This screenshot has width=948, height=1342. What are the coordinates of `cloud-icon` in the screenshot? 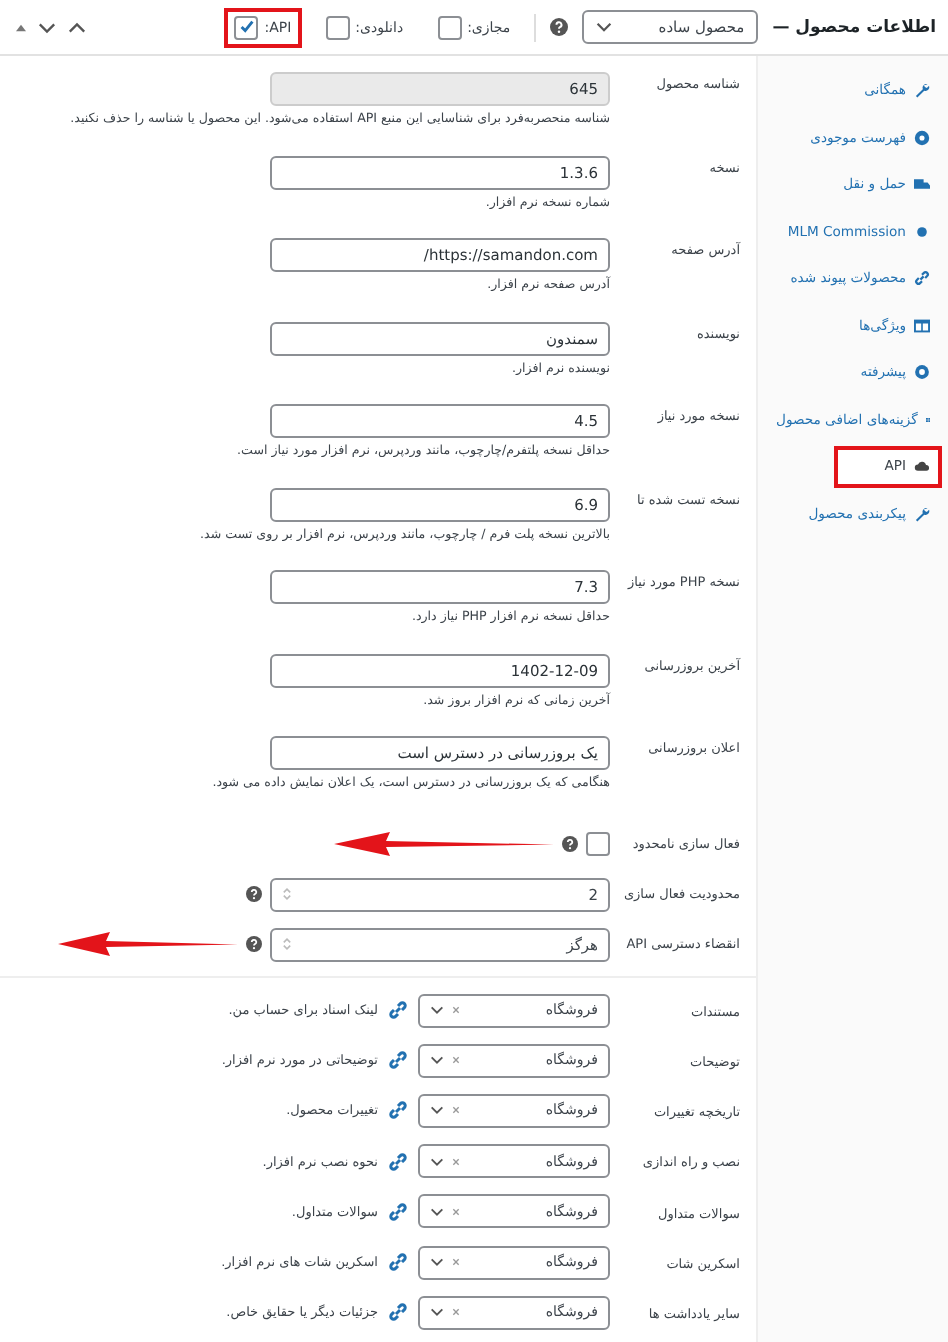 It's located at (922, 466).